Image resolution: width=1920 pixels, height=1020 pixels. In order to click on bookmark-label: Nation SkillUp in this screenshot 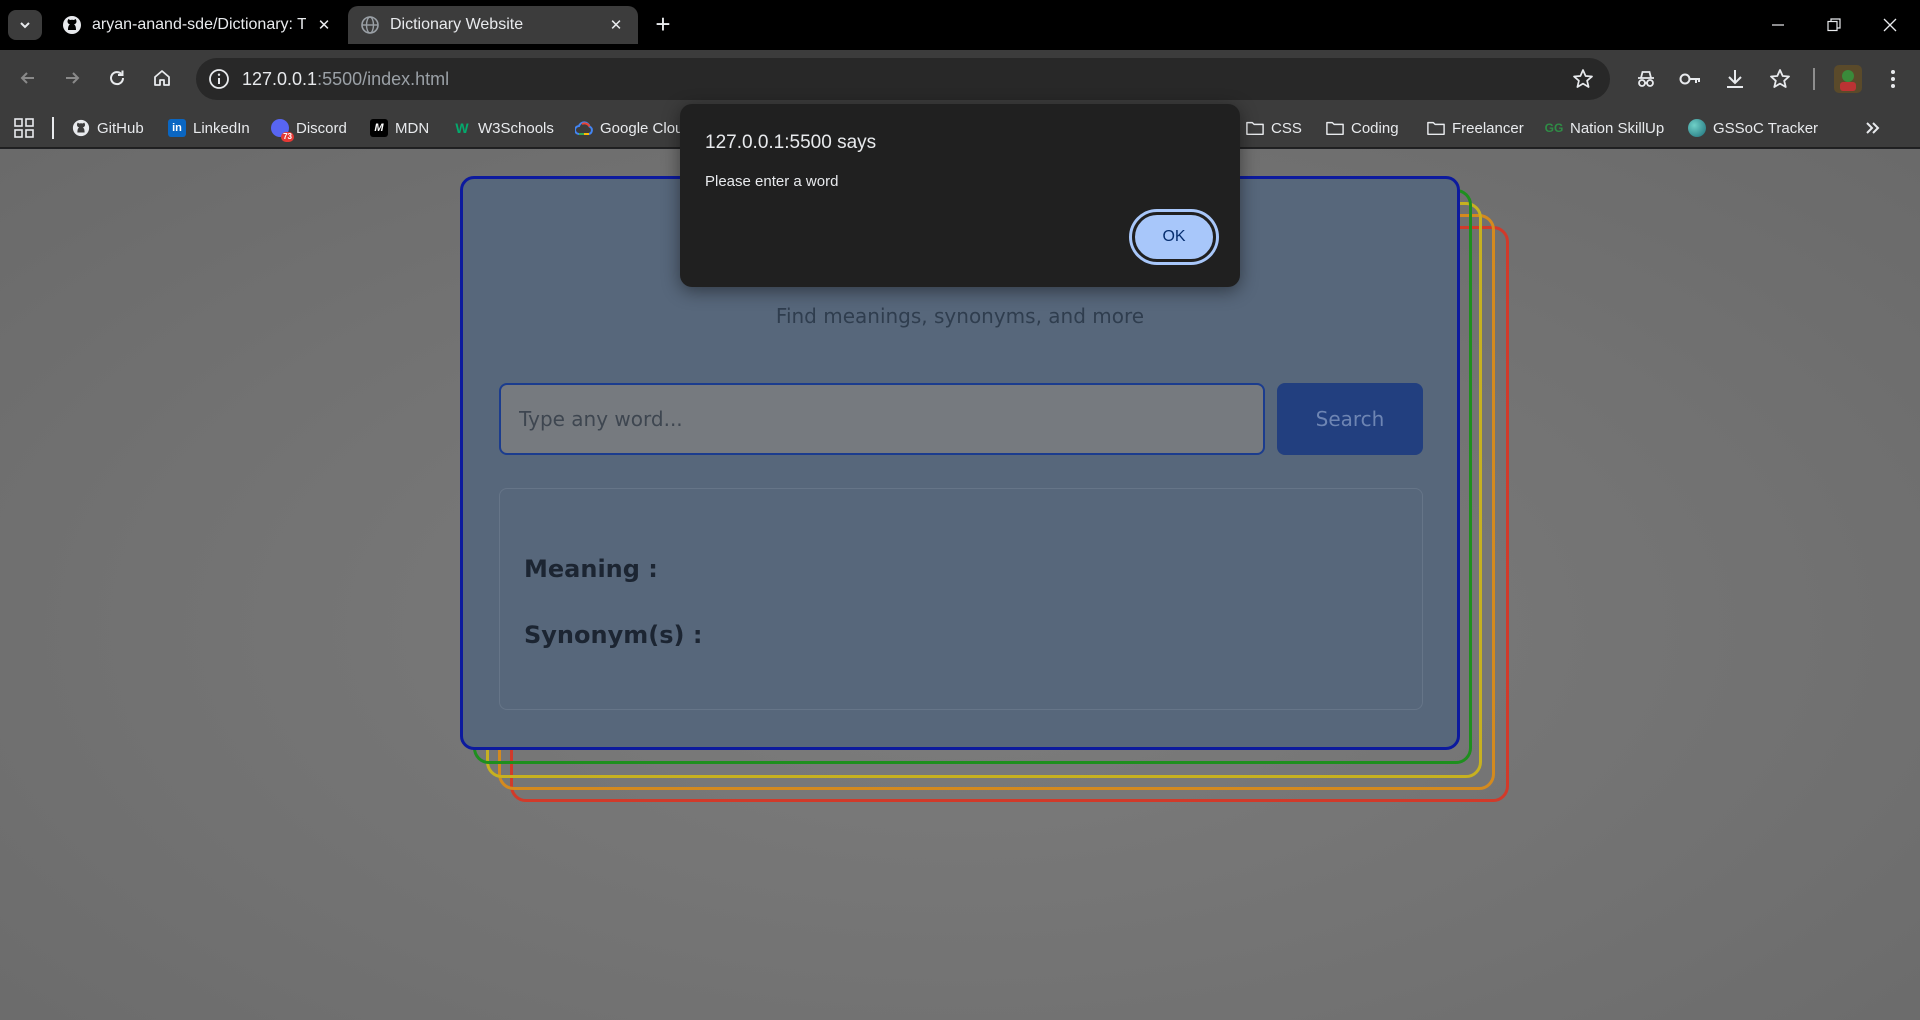, I will do `click(1617, 128)`.